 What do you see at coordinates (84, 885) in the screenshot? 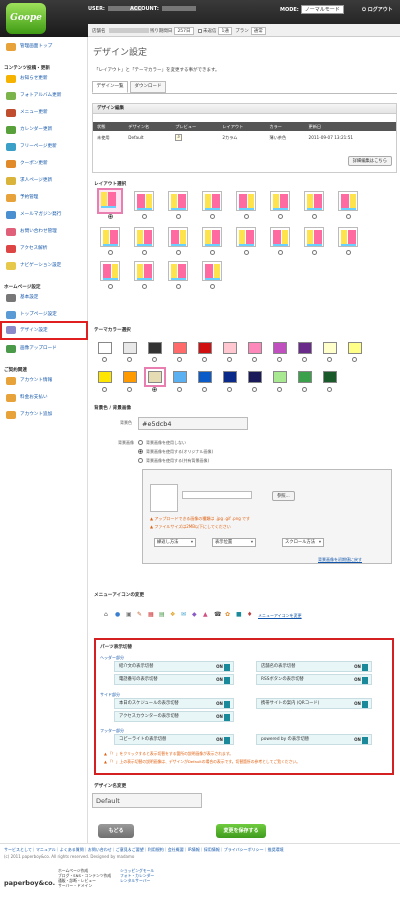
I see `footer-service: サーバー・ドメイン` at bounding box center [84, 885].